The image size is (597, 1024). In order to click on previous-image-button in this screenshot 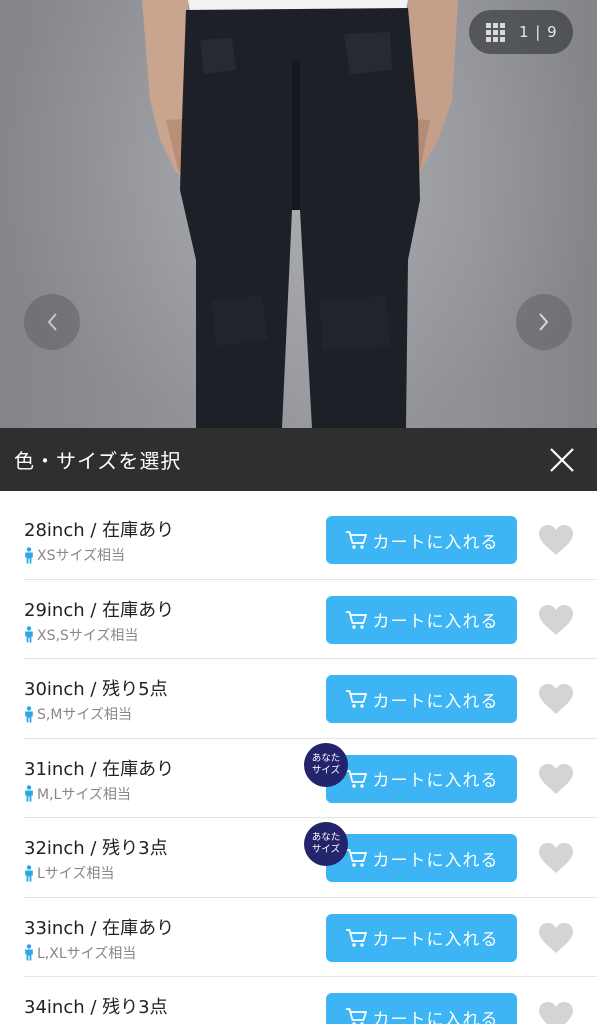, I will do `click(52, 322)`.